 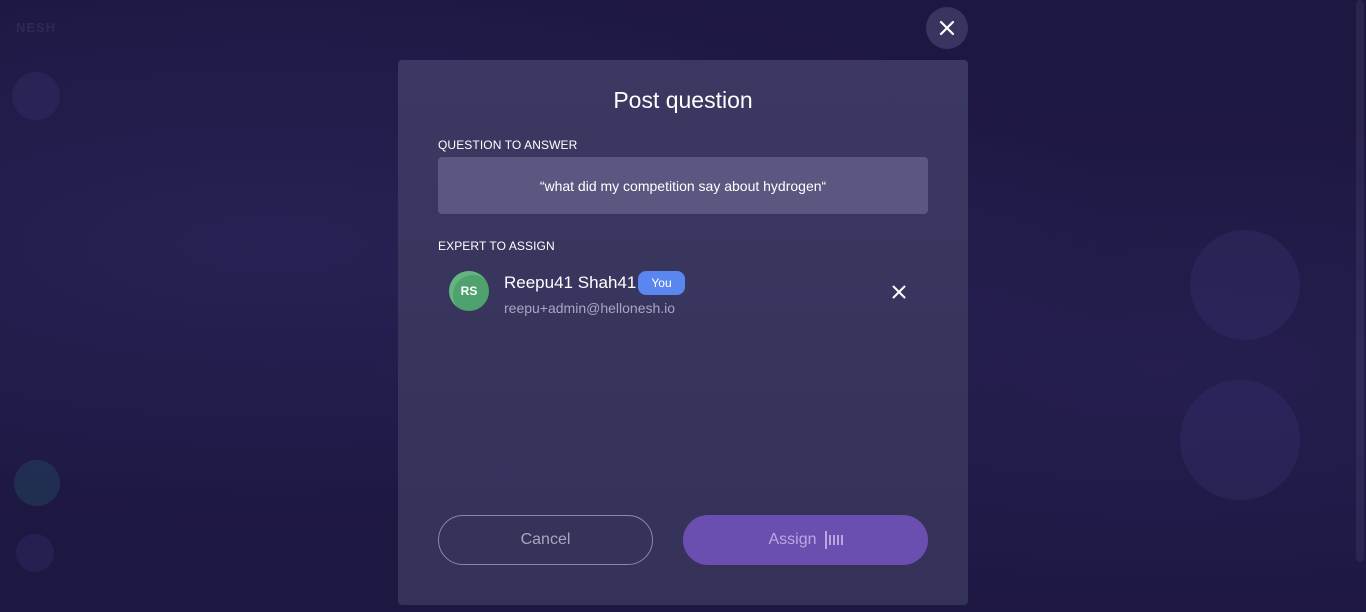 What do you see at coordinates (683, 100) in the screenshot?
I see `modal-title: Post question` at bounding box center [683, 100].